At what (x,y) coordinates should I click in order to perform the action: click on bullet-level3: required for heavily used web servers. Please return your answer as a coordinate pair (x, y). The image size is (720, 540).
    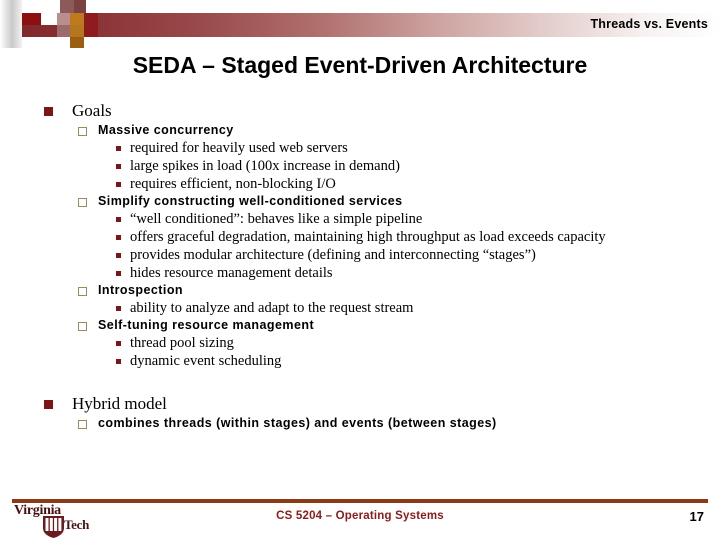
    Looking at the image, I should click on (360, 148).